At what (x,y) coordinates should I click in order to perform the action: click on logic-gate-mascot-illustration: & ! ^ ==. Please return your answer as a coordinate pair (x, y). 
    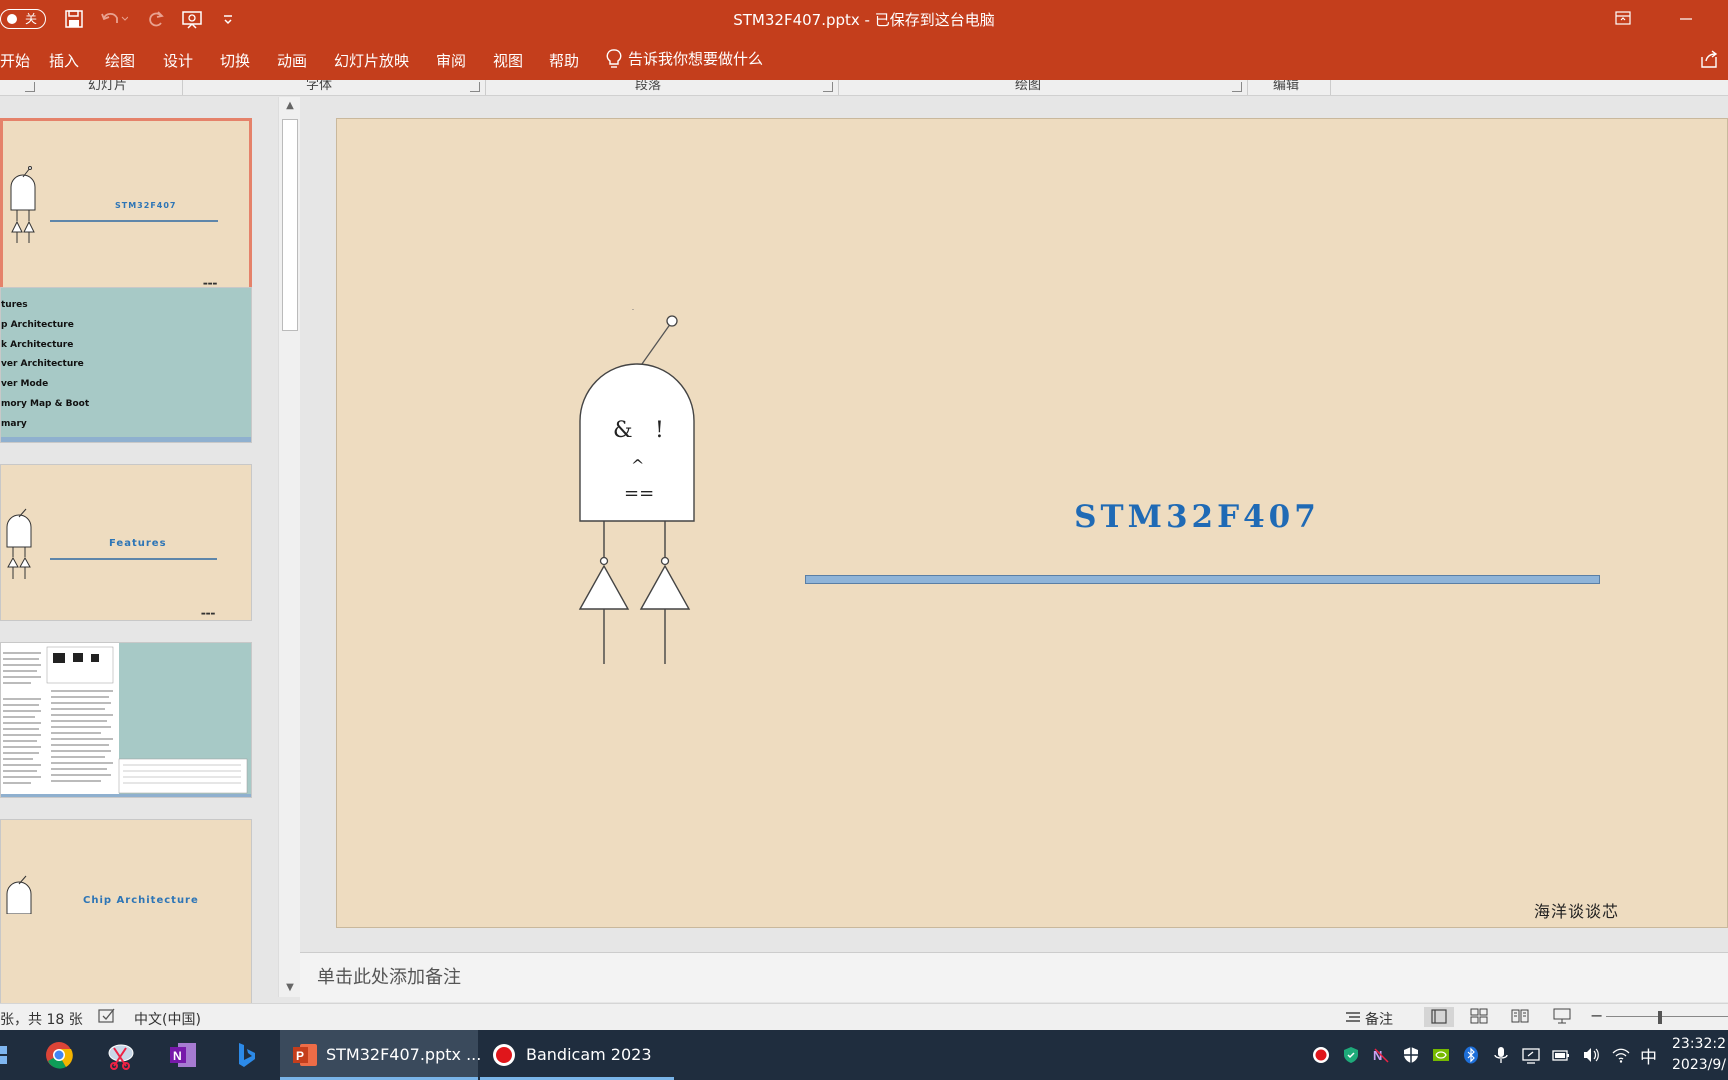
    Looking at the image, I should click on (636, 486).